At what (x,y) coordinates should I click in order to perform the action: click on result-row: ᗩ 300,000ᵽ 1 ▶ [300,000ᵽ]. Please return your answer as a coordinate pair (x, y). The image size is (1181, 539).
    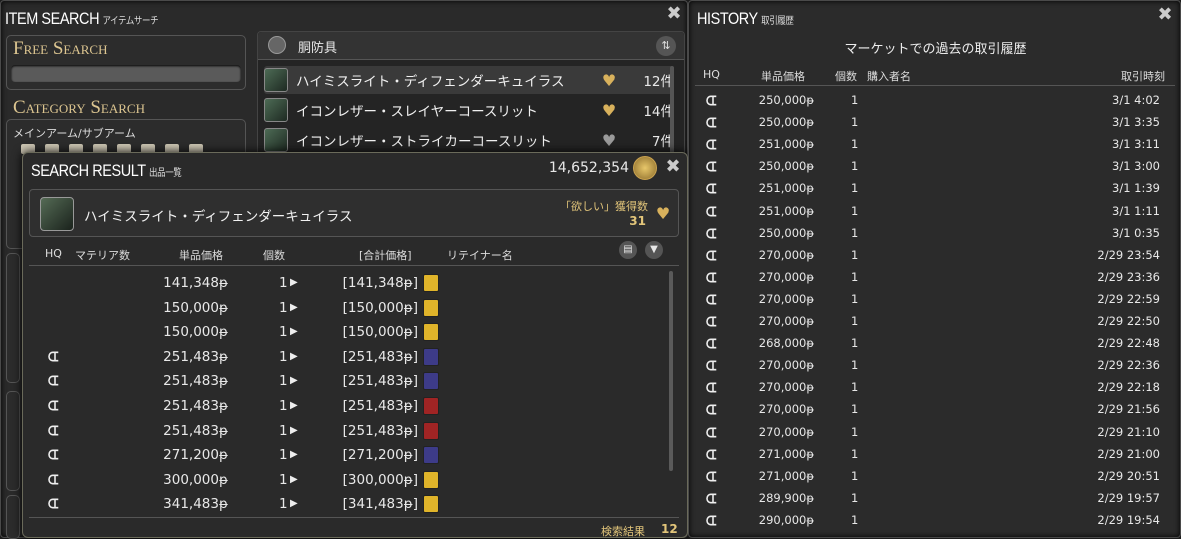
    Looking at the image, I should click on (353, 480).